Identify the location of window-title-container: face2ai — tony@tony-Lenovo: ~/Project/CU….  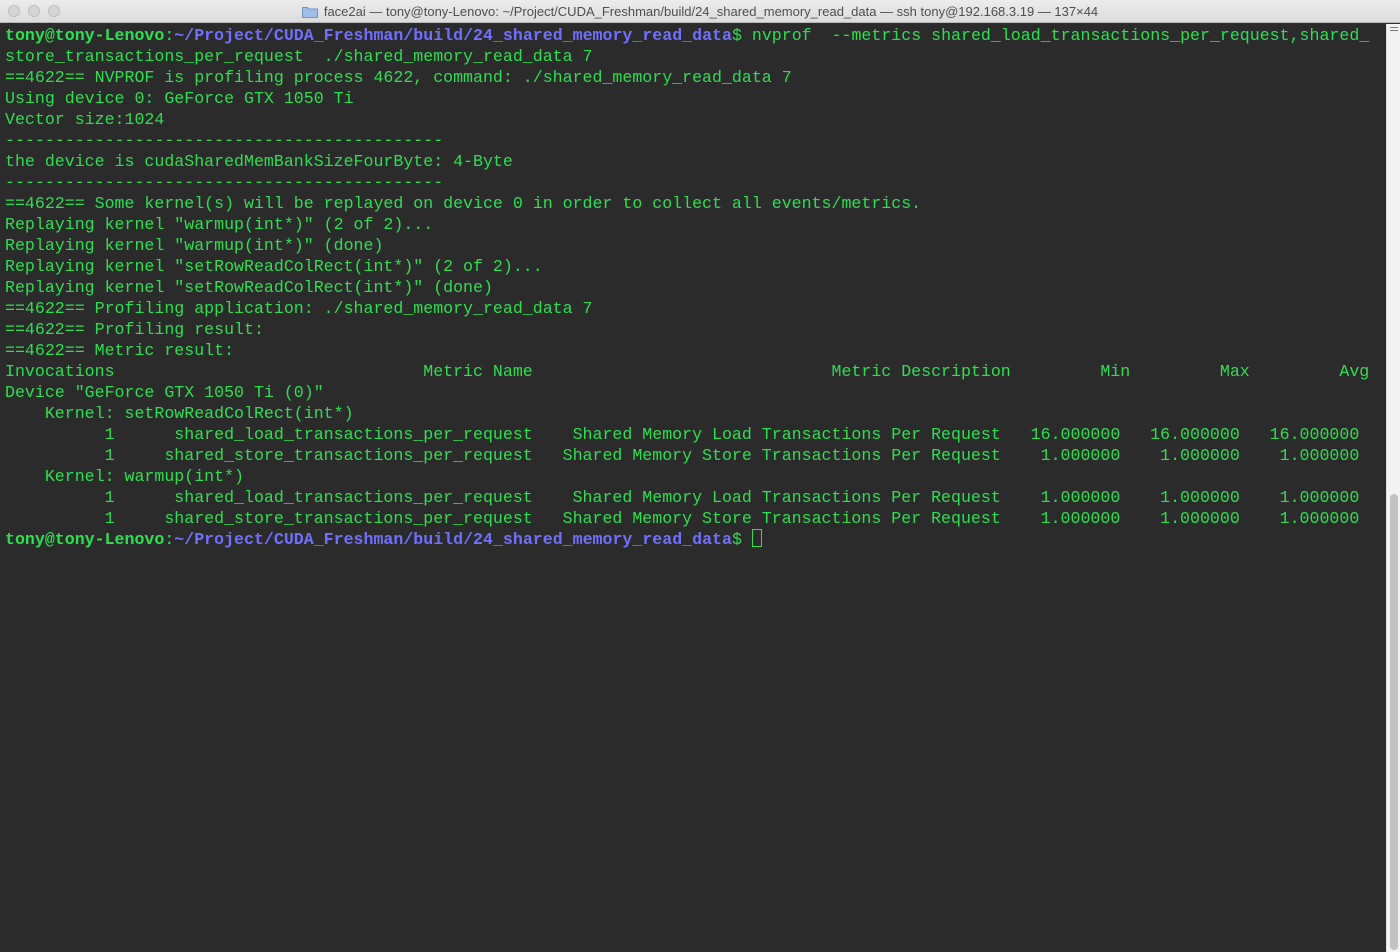
(700, 11).